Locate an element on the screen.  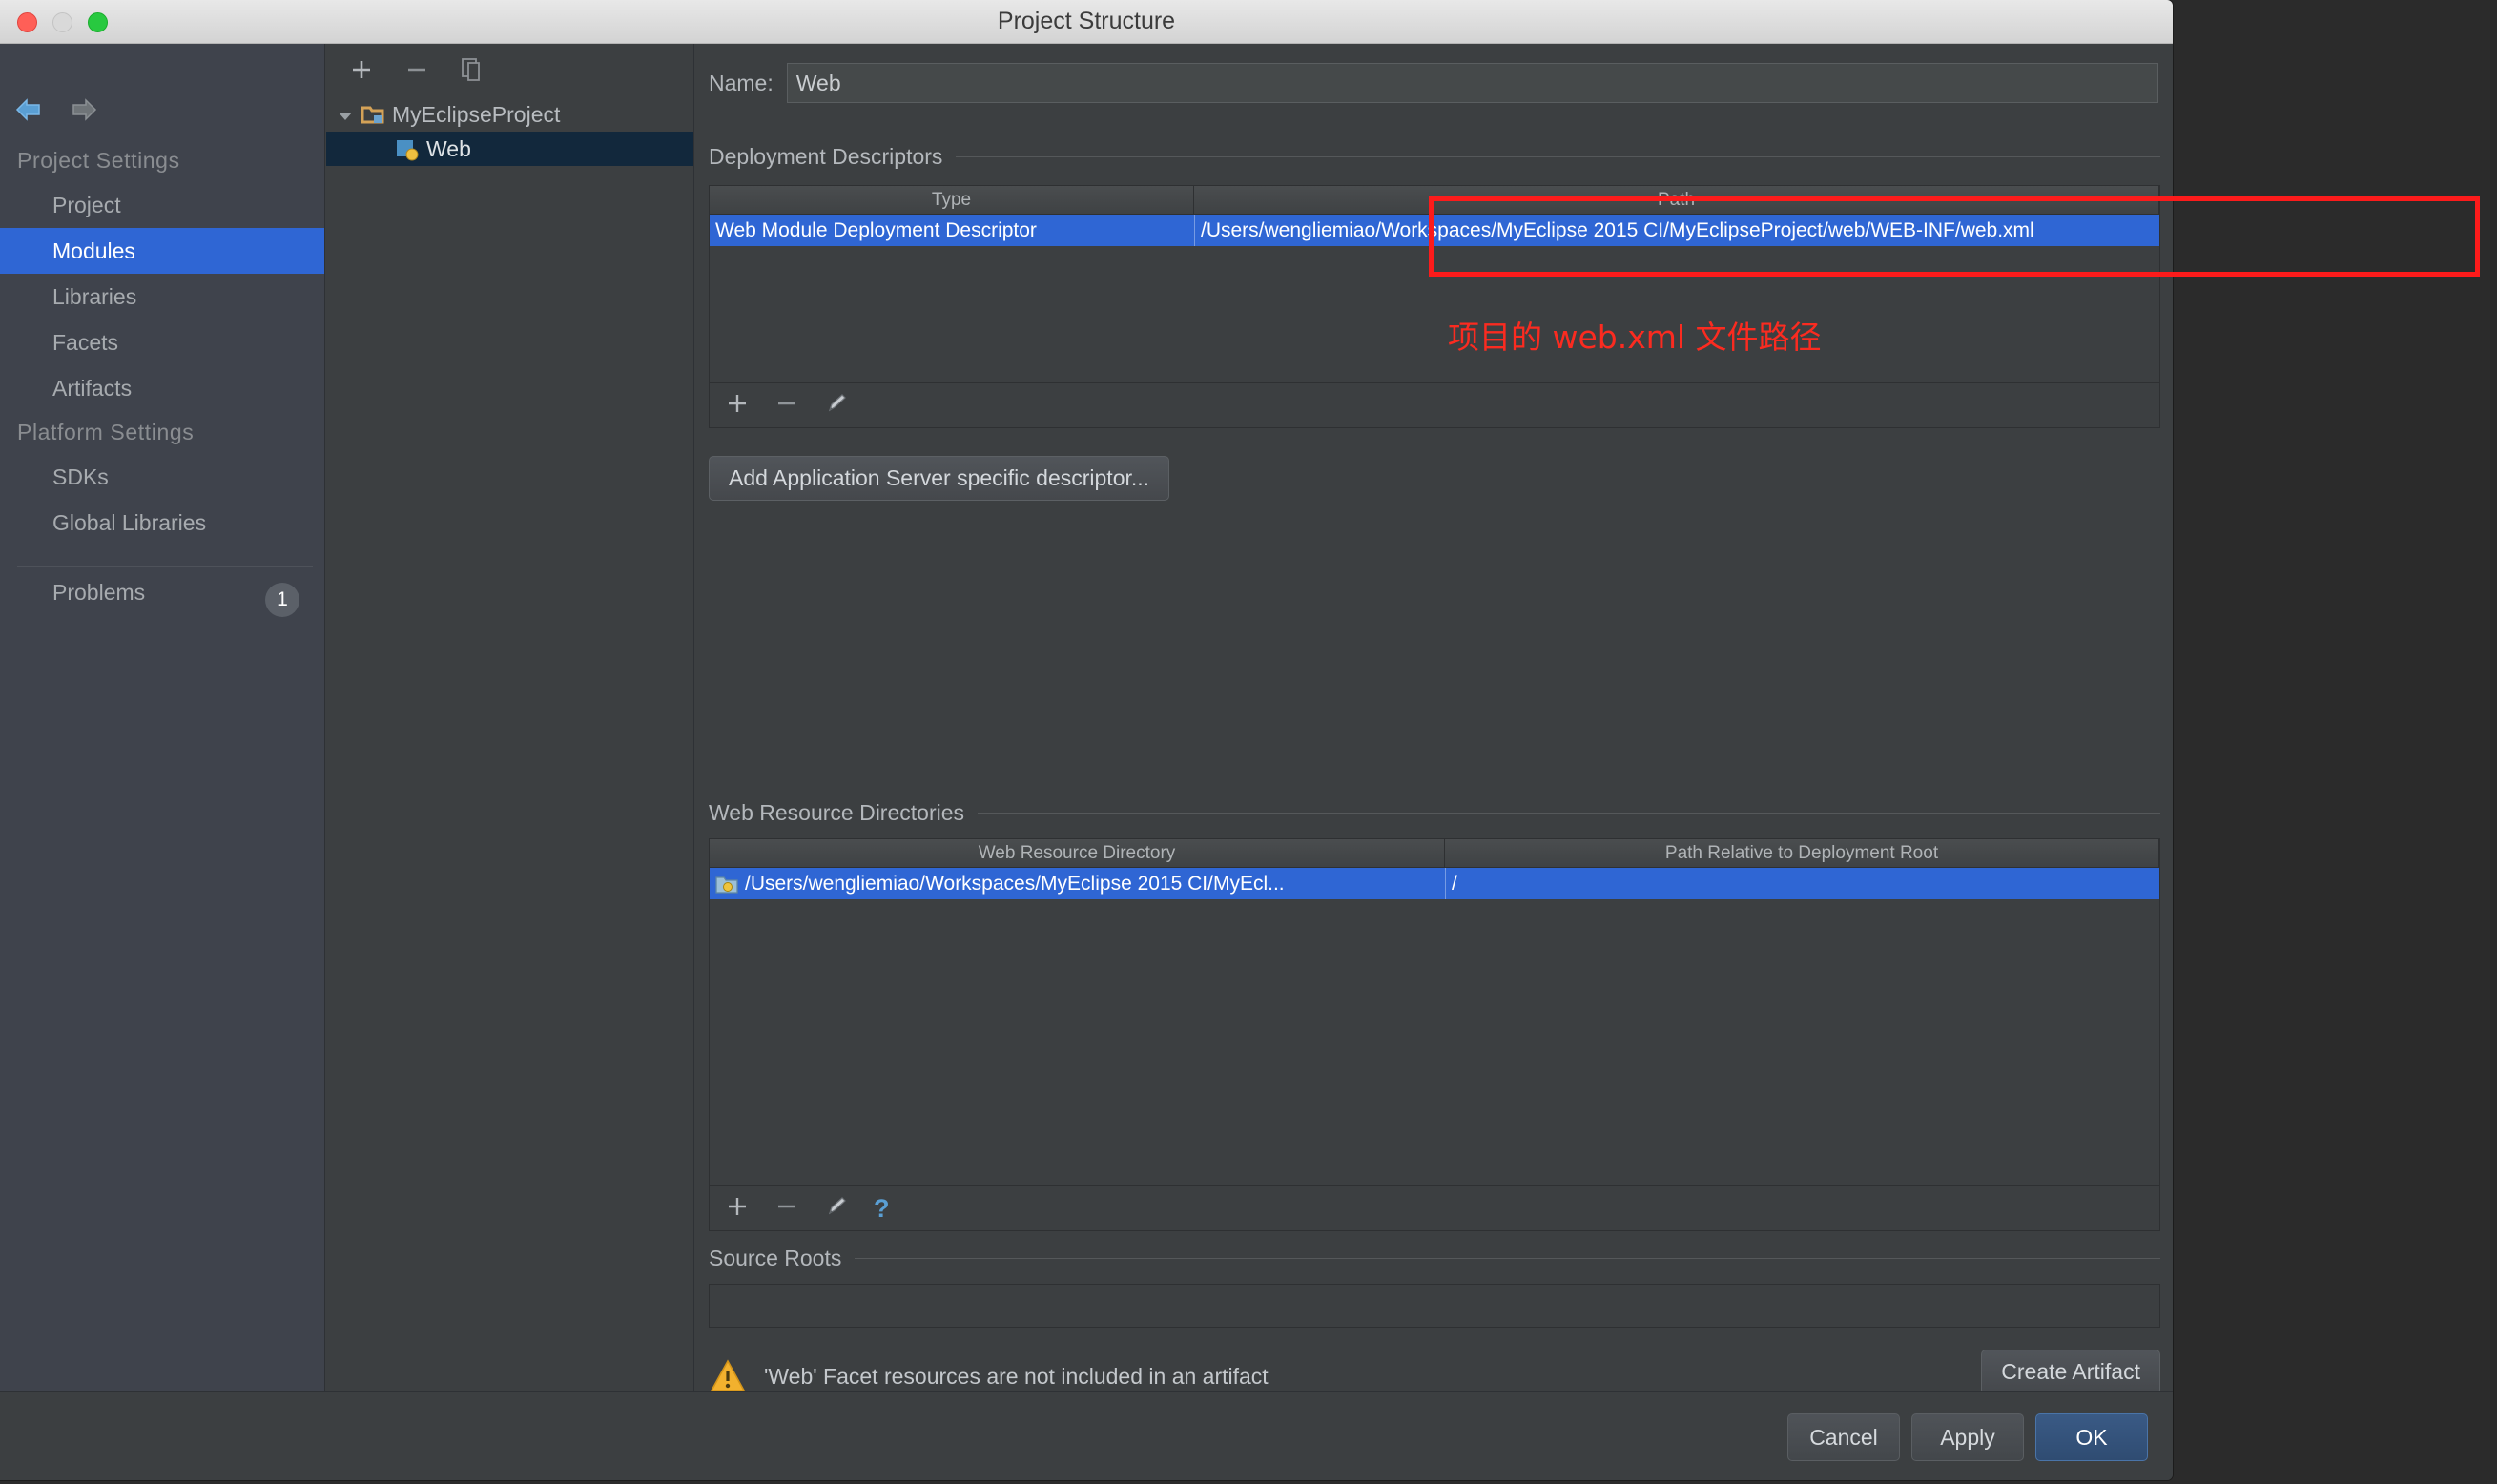
sidebar-item-facets: Facets is located at coordinates (162, 342).